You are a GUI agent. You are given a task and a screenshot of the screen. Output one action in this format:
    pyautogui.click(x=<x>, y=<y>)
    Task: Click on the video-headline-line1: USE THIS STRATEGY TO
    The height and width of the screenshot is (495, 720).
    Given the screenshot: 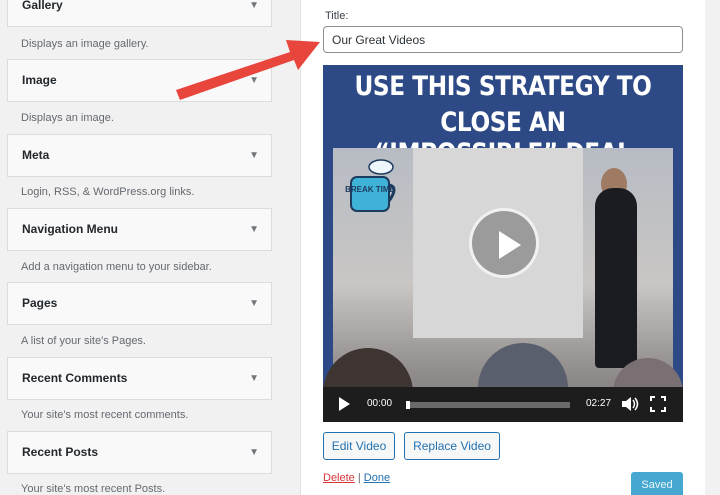 What is the action you would take?
    pyautogui.click(x=503, y=86)
    